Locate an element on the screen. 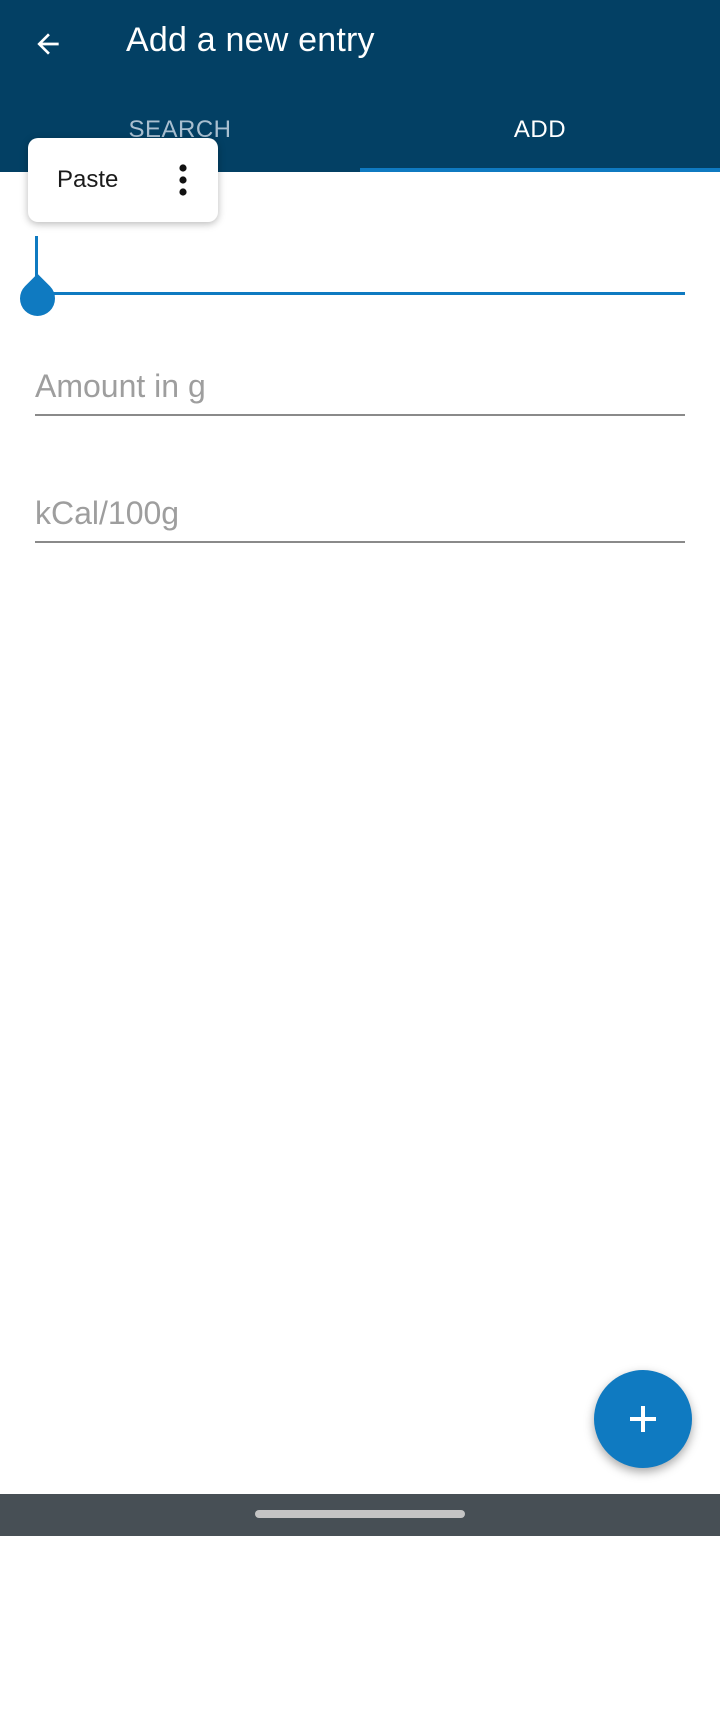 The image size is (720, 1712). text-selection-menu: Paste is located at coordinates (123, 180).